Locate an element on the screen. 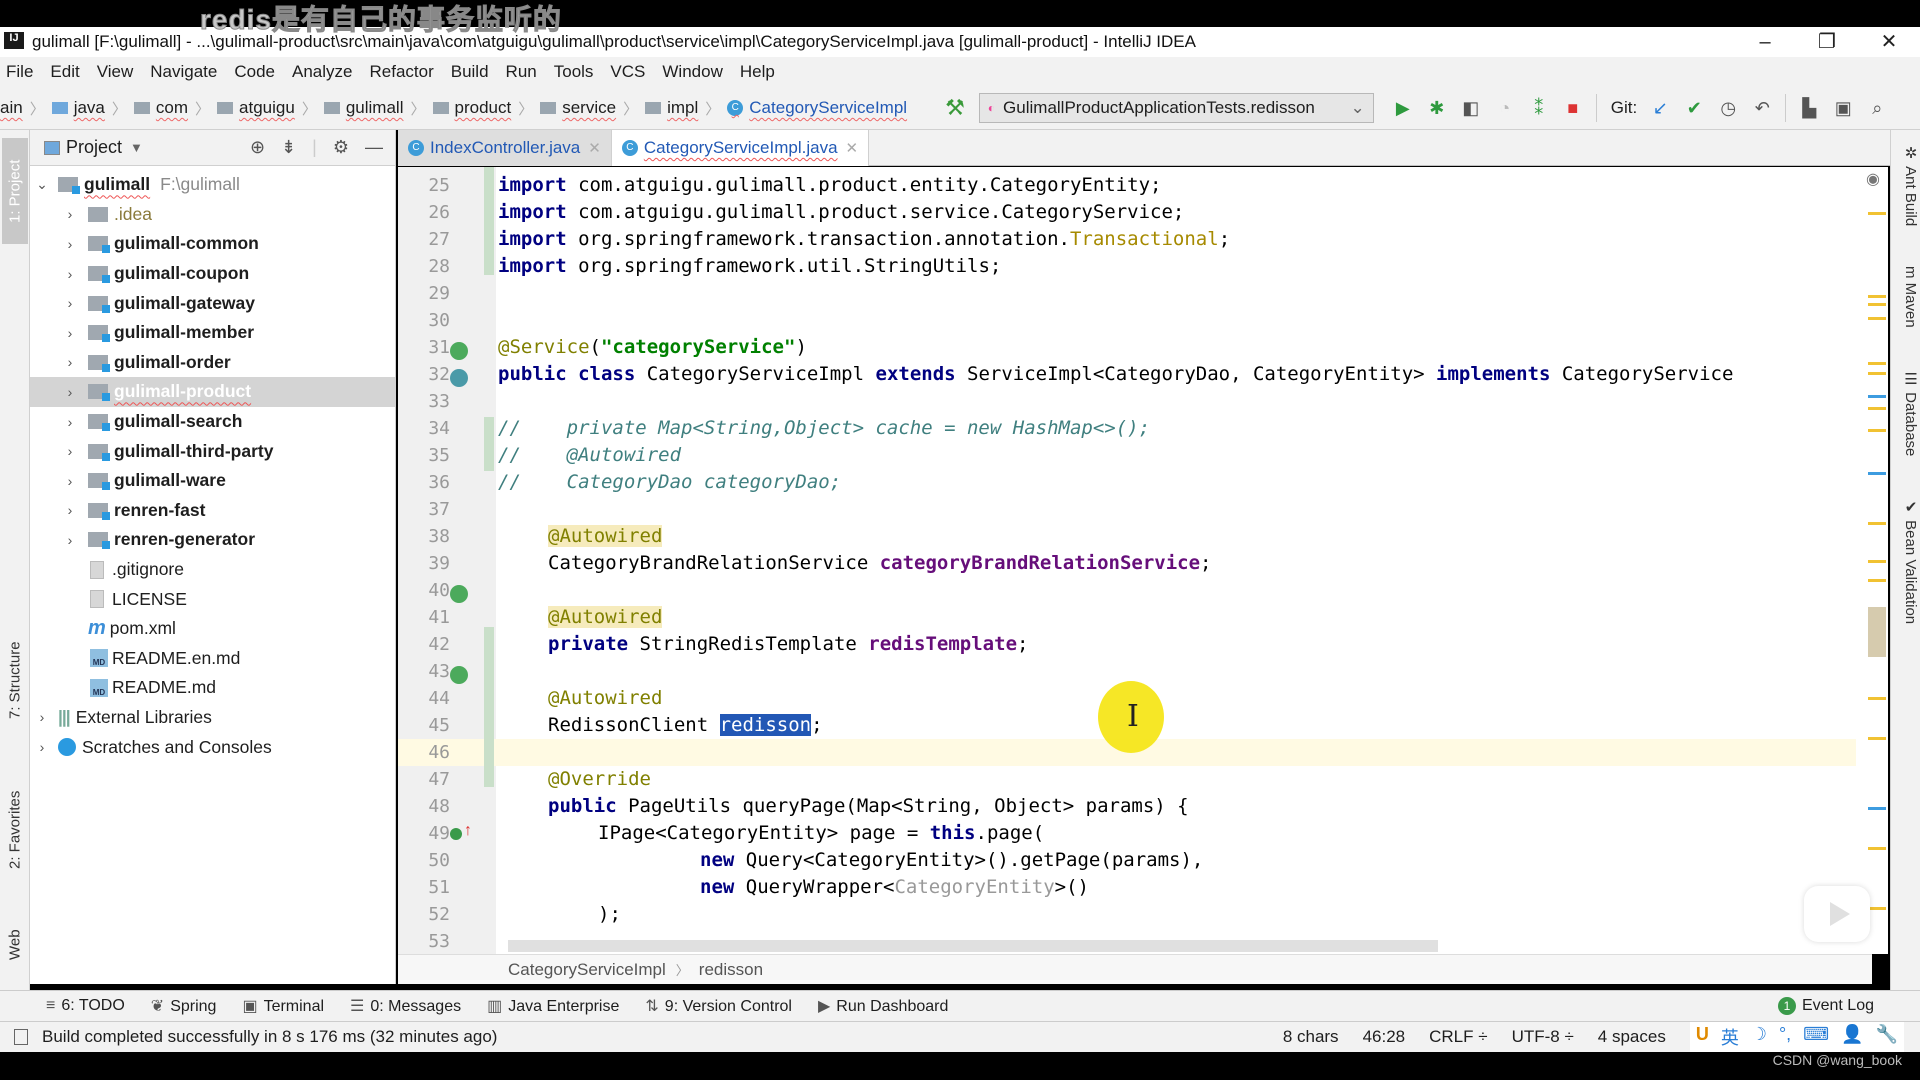  tab-web-toolwindow: Web is located at coordinates (15, 945).